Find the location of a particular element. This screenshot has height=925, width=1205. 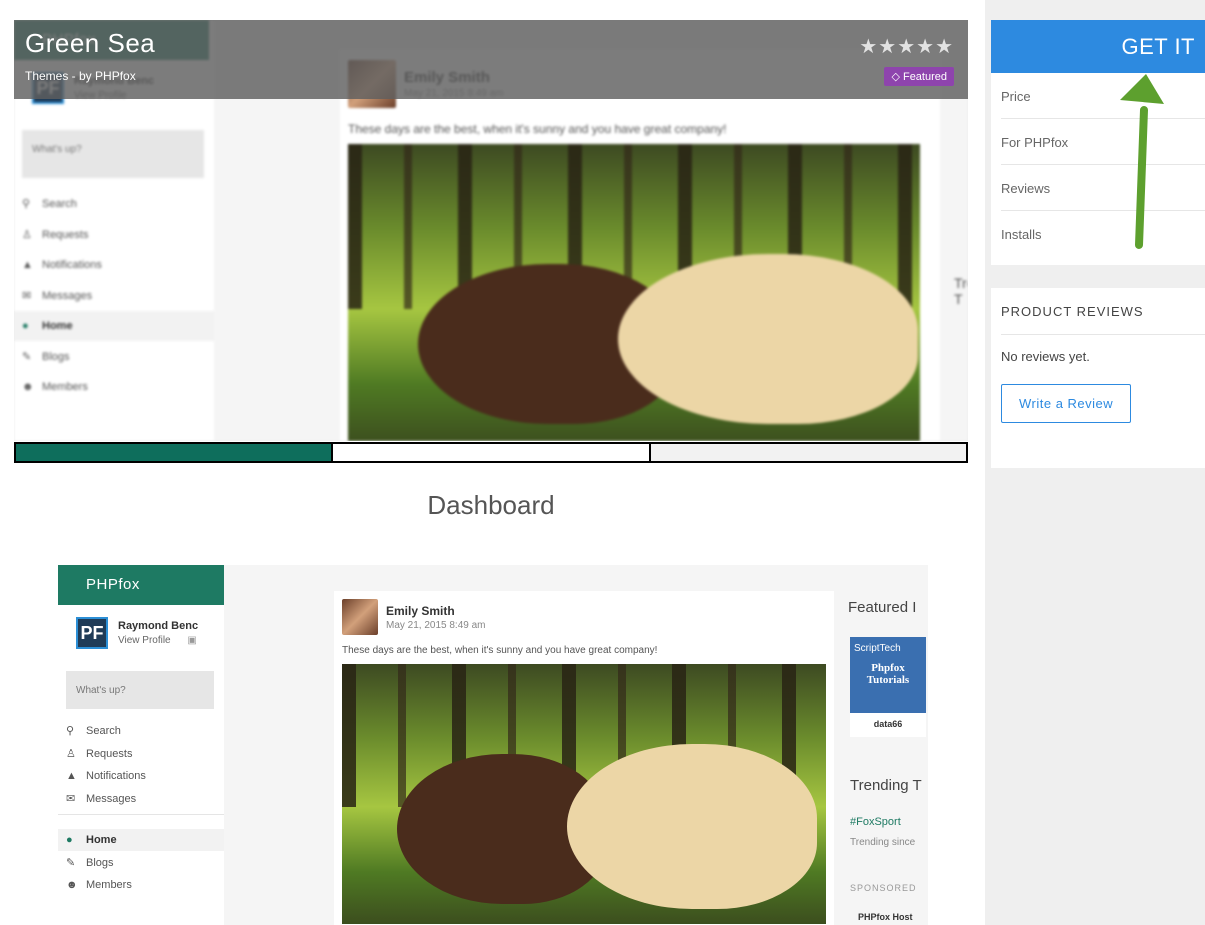

no-reviews-text: No reviews yet. is located at coordinates (1045, 356).